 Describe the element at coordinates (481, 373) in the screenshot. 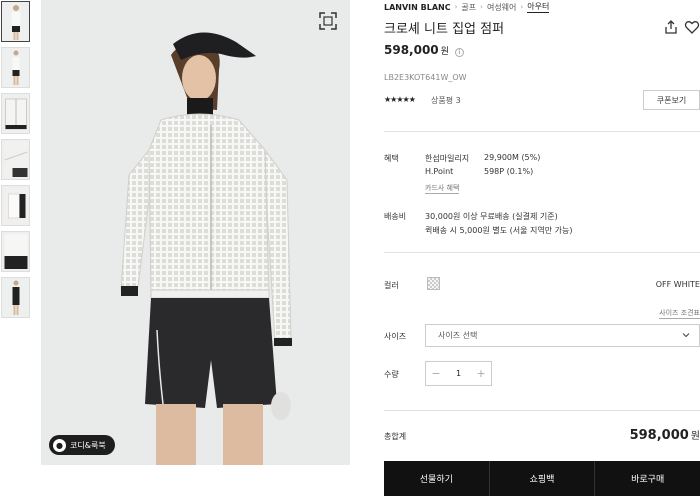

I see `quantity-plus-button: +` at that location.